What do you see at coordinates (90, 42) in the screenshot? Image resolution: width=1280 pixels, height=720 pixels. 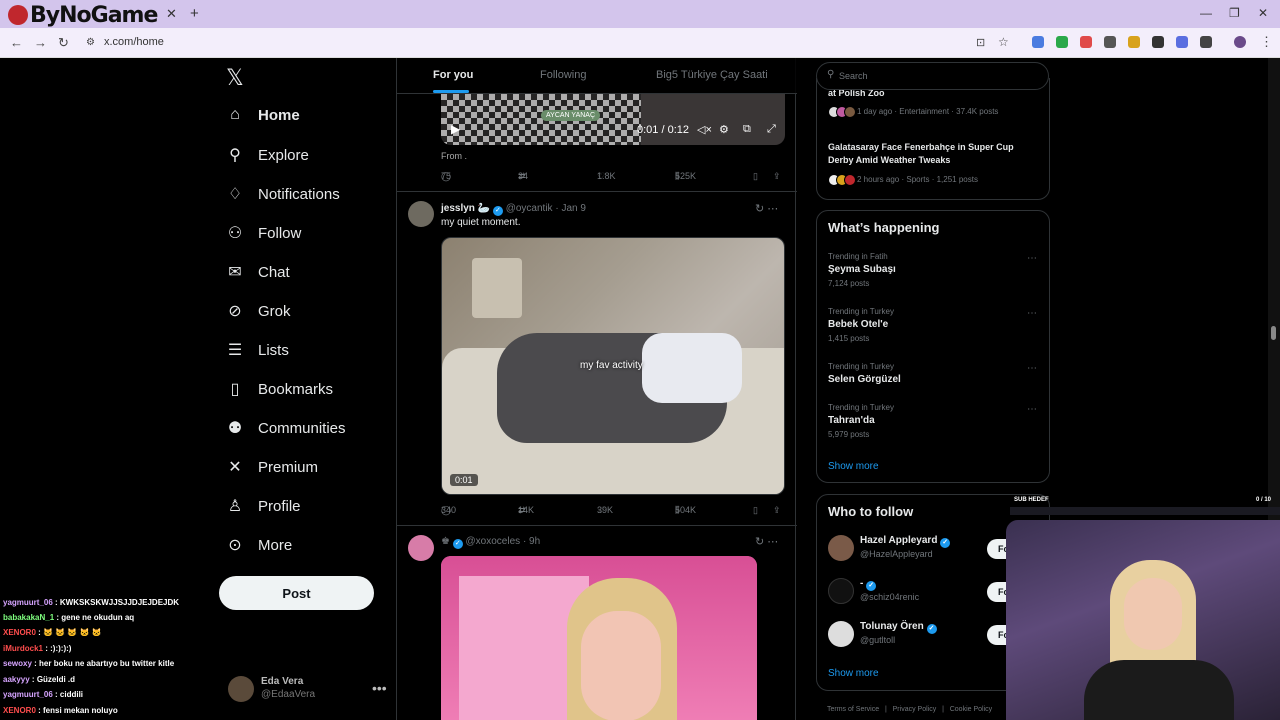 I see `site-info-icon: ⚙` at bounding box center [90, 42].